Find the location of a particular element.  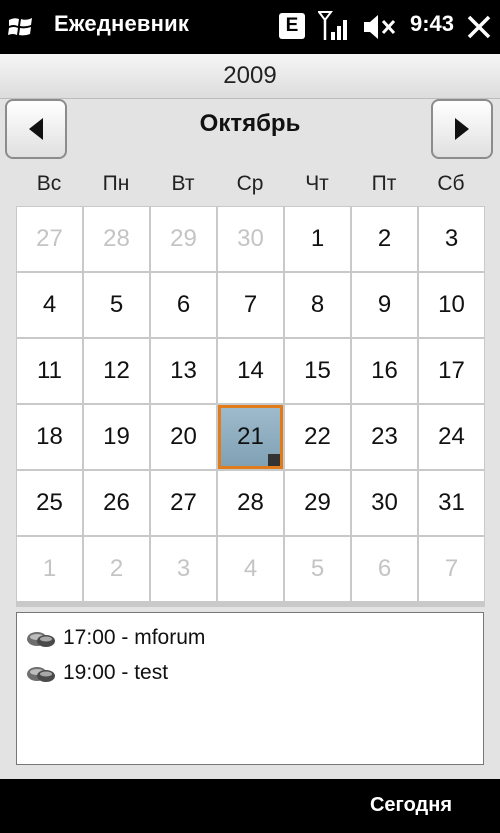

day-cell: 1 is located at coordinates (317, 239).